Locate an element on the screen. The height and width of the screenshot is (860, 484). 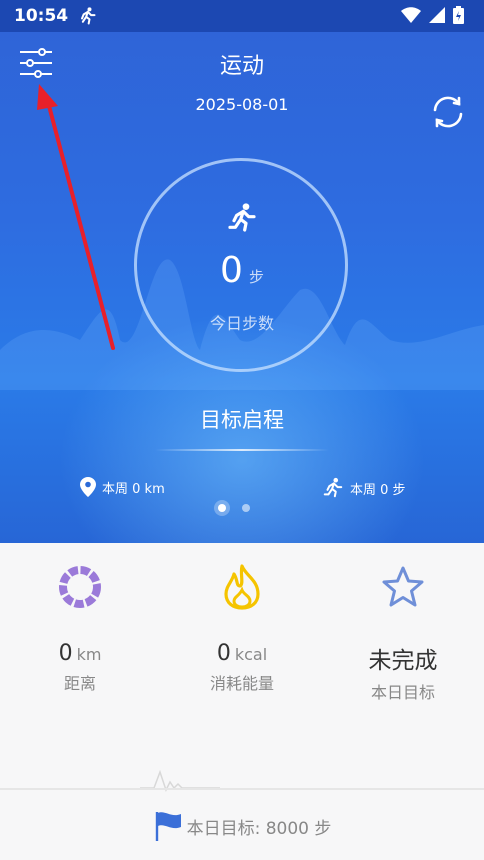
runner-icon is located at coordinates (242, 217).